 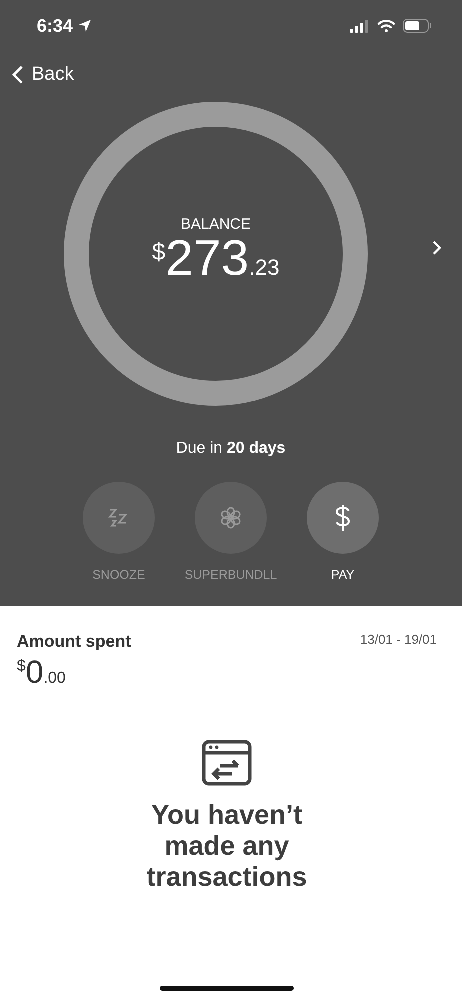 I want to click on location-arrow-icon, so click(x=85, y=26).